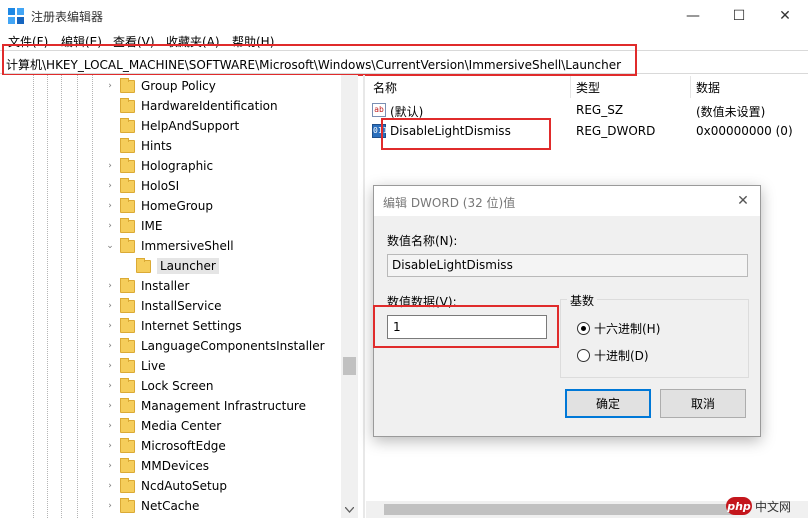 Image resolution: width=808 pixels, height=518 pixels. What do you see at coordinates (349, 296) in the screenshot?
I see `tree-scrollbar` at bounding box center [349, 296].